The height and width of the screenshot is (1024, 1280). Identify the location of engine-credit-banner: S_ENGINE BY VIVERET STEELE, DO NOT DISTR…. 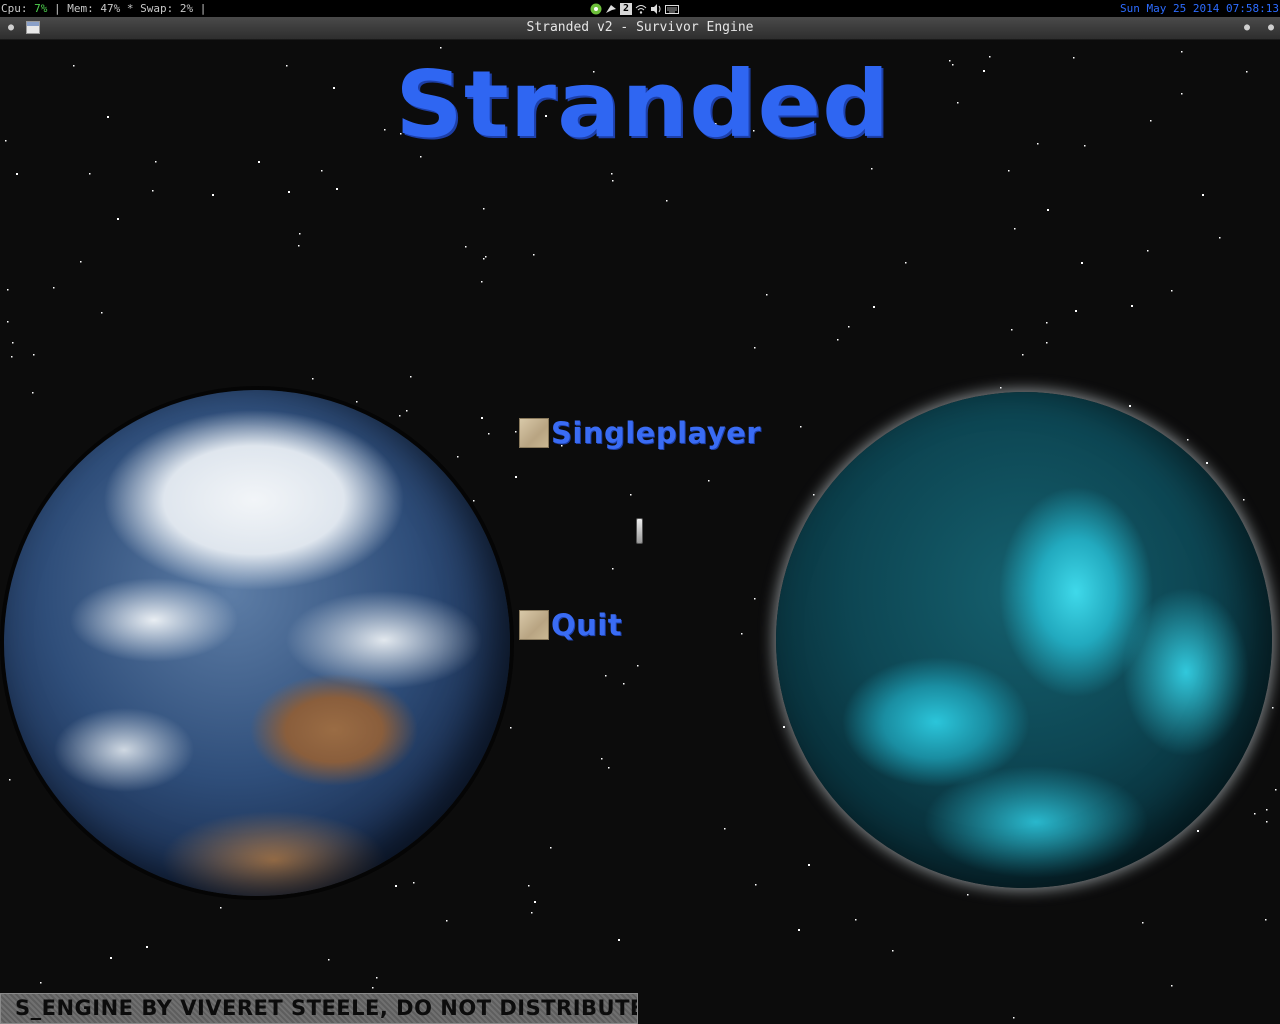
(319, 1008).